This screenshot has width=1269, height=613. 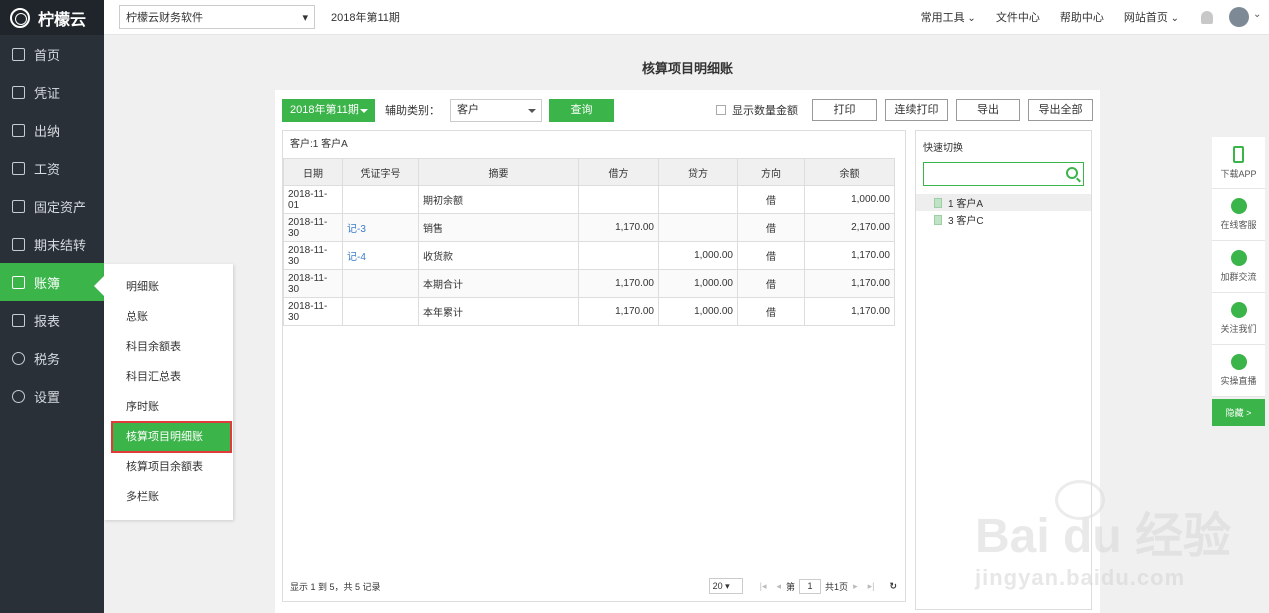 What do you see at coordinates (1238, 371) in the screenshot?
I see `live-stream-button: 实操直播` at bounding box center [1238, 371].